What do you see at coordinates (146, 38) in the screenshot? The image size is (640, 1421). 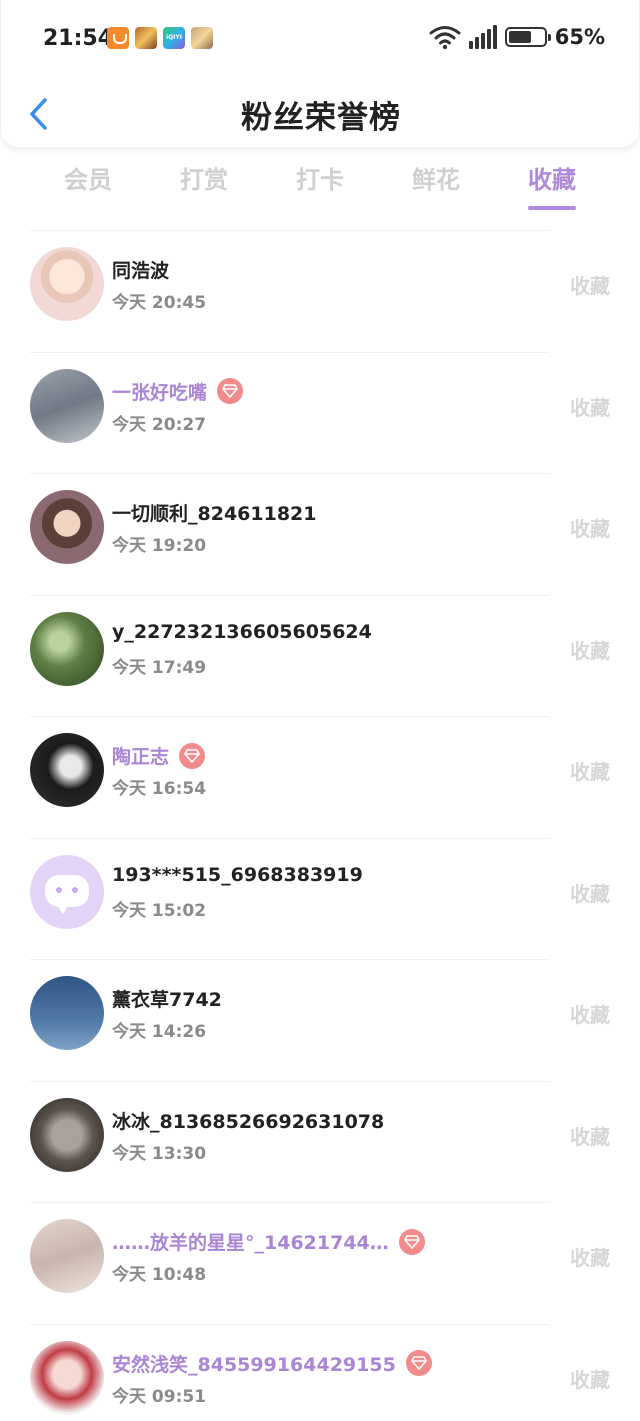 I see `game-icon` at bounding box center [146, 38].